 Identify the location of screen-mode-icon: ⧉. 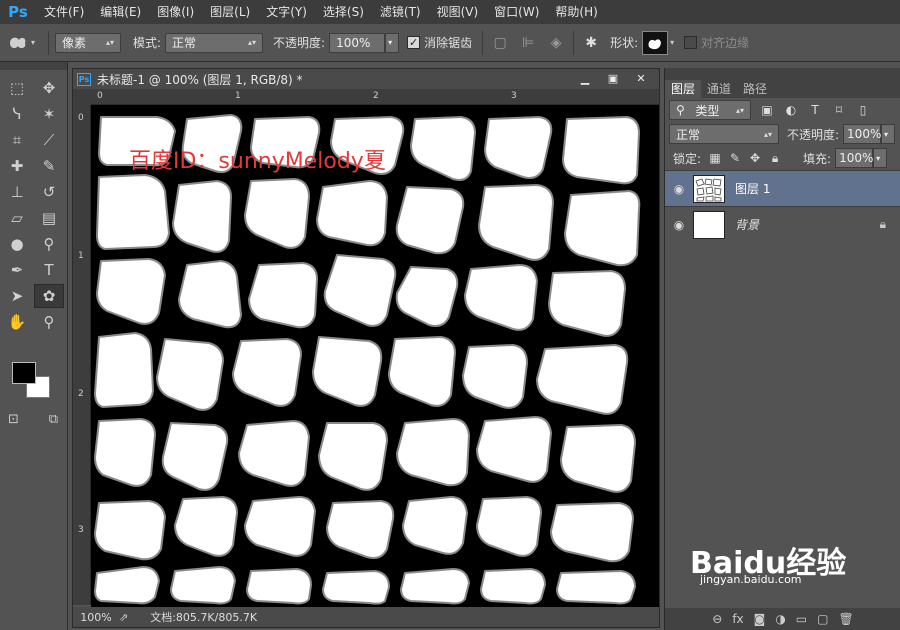
(53, 419).